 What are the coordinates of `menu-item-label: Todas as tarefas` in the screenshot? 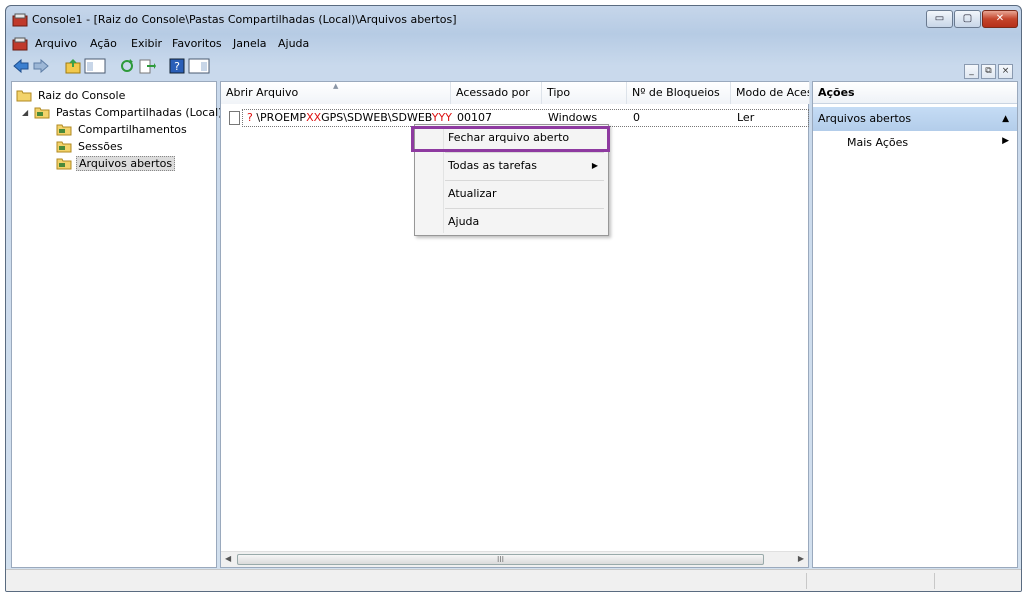 It's located at (492, 165).